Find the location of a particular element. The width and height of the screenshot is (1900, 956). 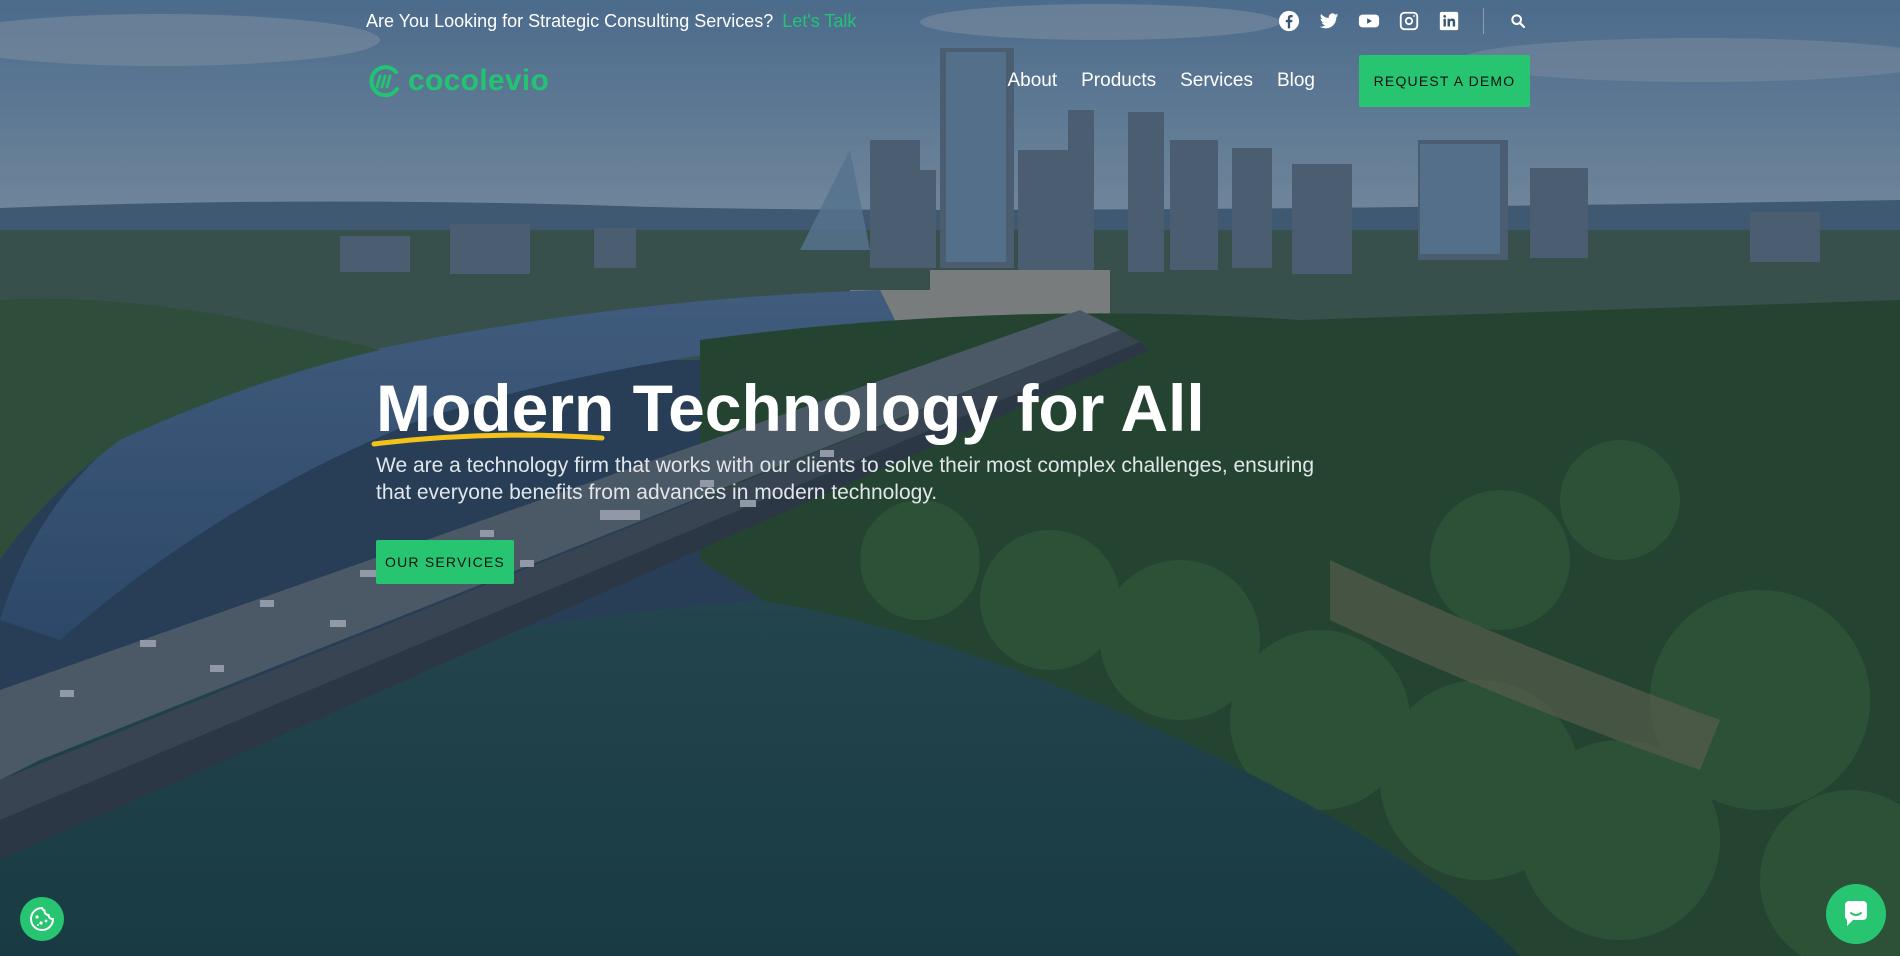

logo-mark-icon is located at coordinates (384, 81).